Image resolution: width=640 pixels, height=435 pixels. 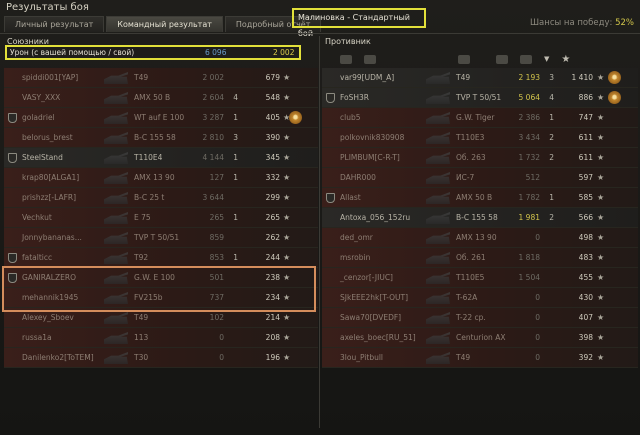 What do you see at coordinates (54, 24) in the screenshot?
I see `tab-personal-result: Личный результат` at bounding box center [54, 24].